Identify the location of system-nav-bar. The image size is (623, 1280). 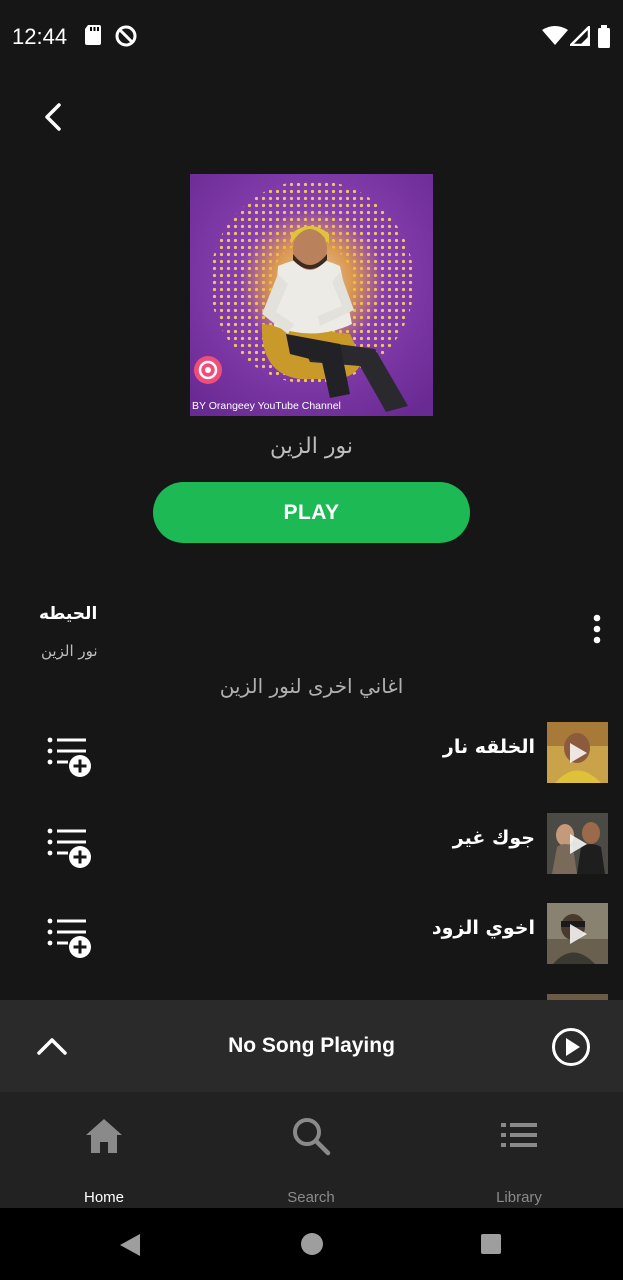
(311, 1244).